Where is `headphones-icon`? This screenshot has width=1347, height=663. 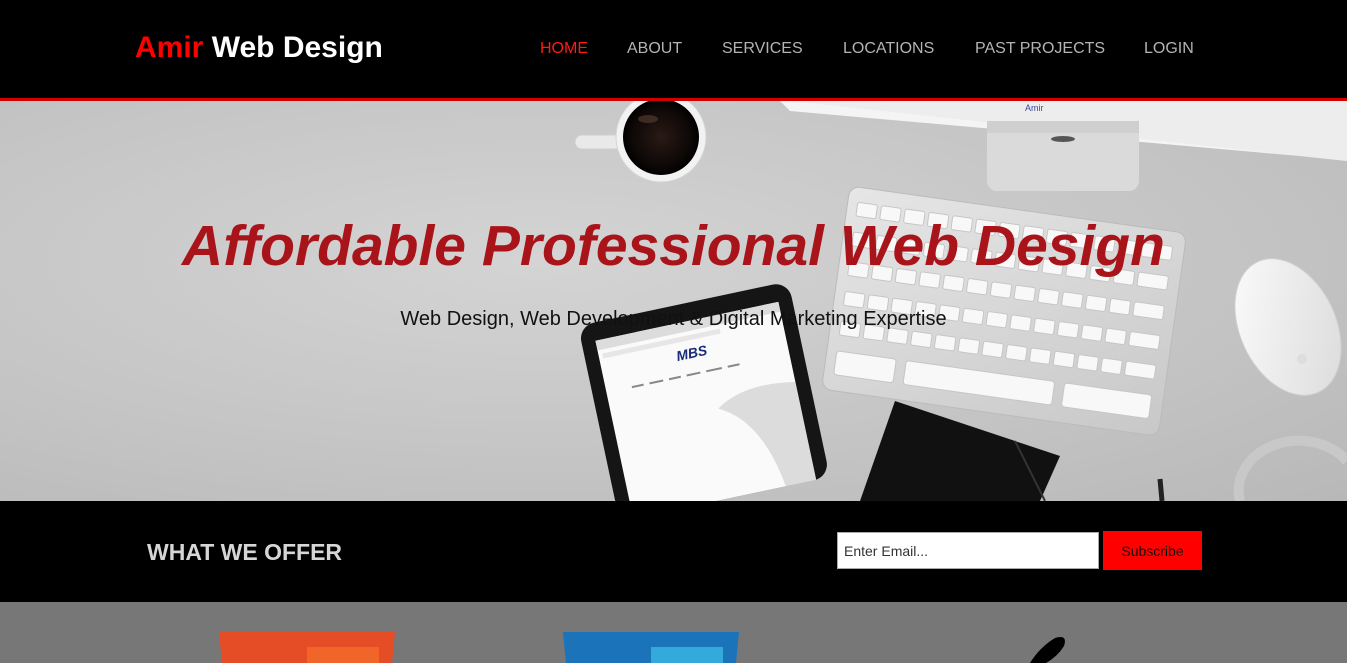
headphones-icon is located at coordinates (1290, 468).